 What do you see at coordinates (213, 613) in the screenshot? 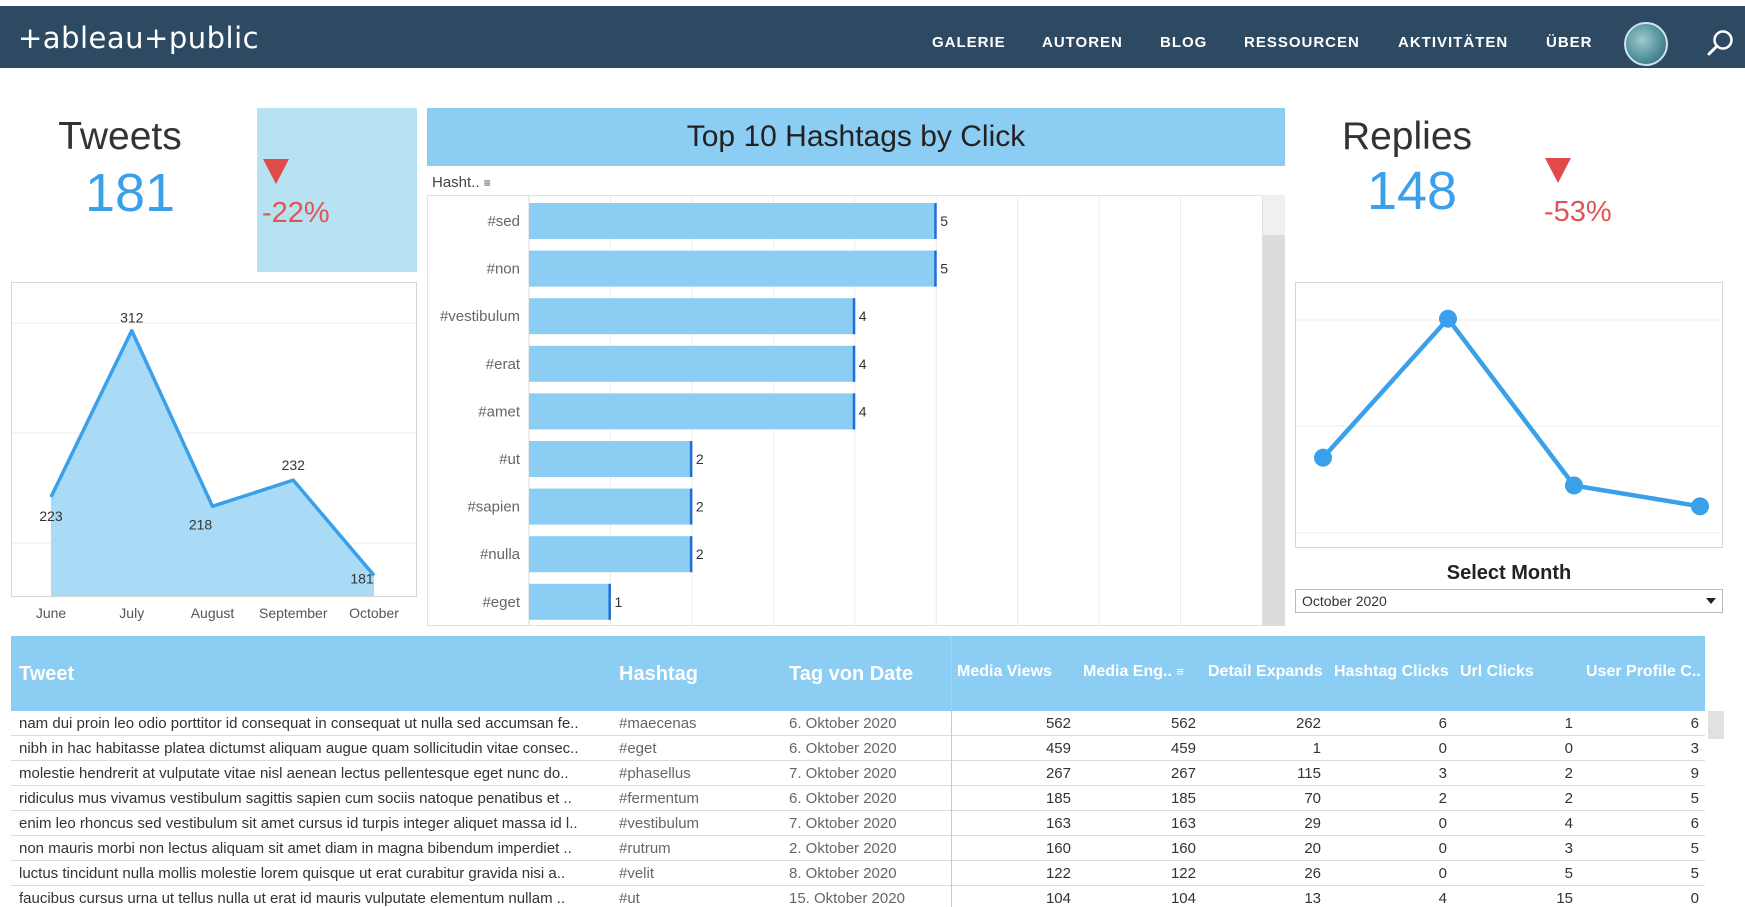
I see `x-tick-label: August` at bounding box center [213, 613].